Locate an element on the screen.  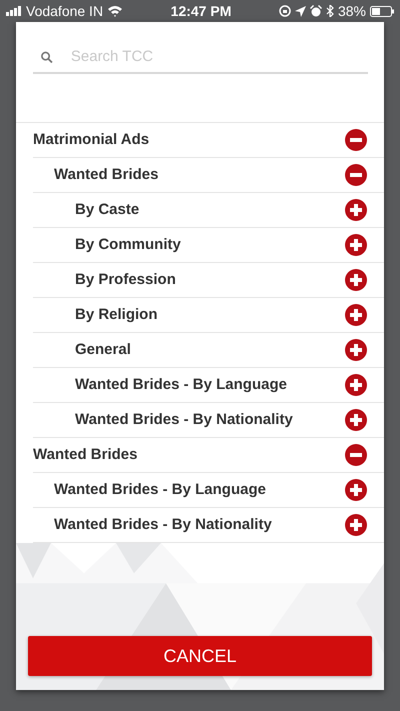
rotation-lock-icon is located at coordinates (284, 11).